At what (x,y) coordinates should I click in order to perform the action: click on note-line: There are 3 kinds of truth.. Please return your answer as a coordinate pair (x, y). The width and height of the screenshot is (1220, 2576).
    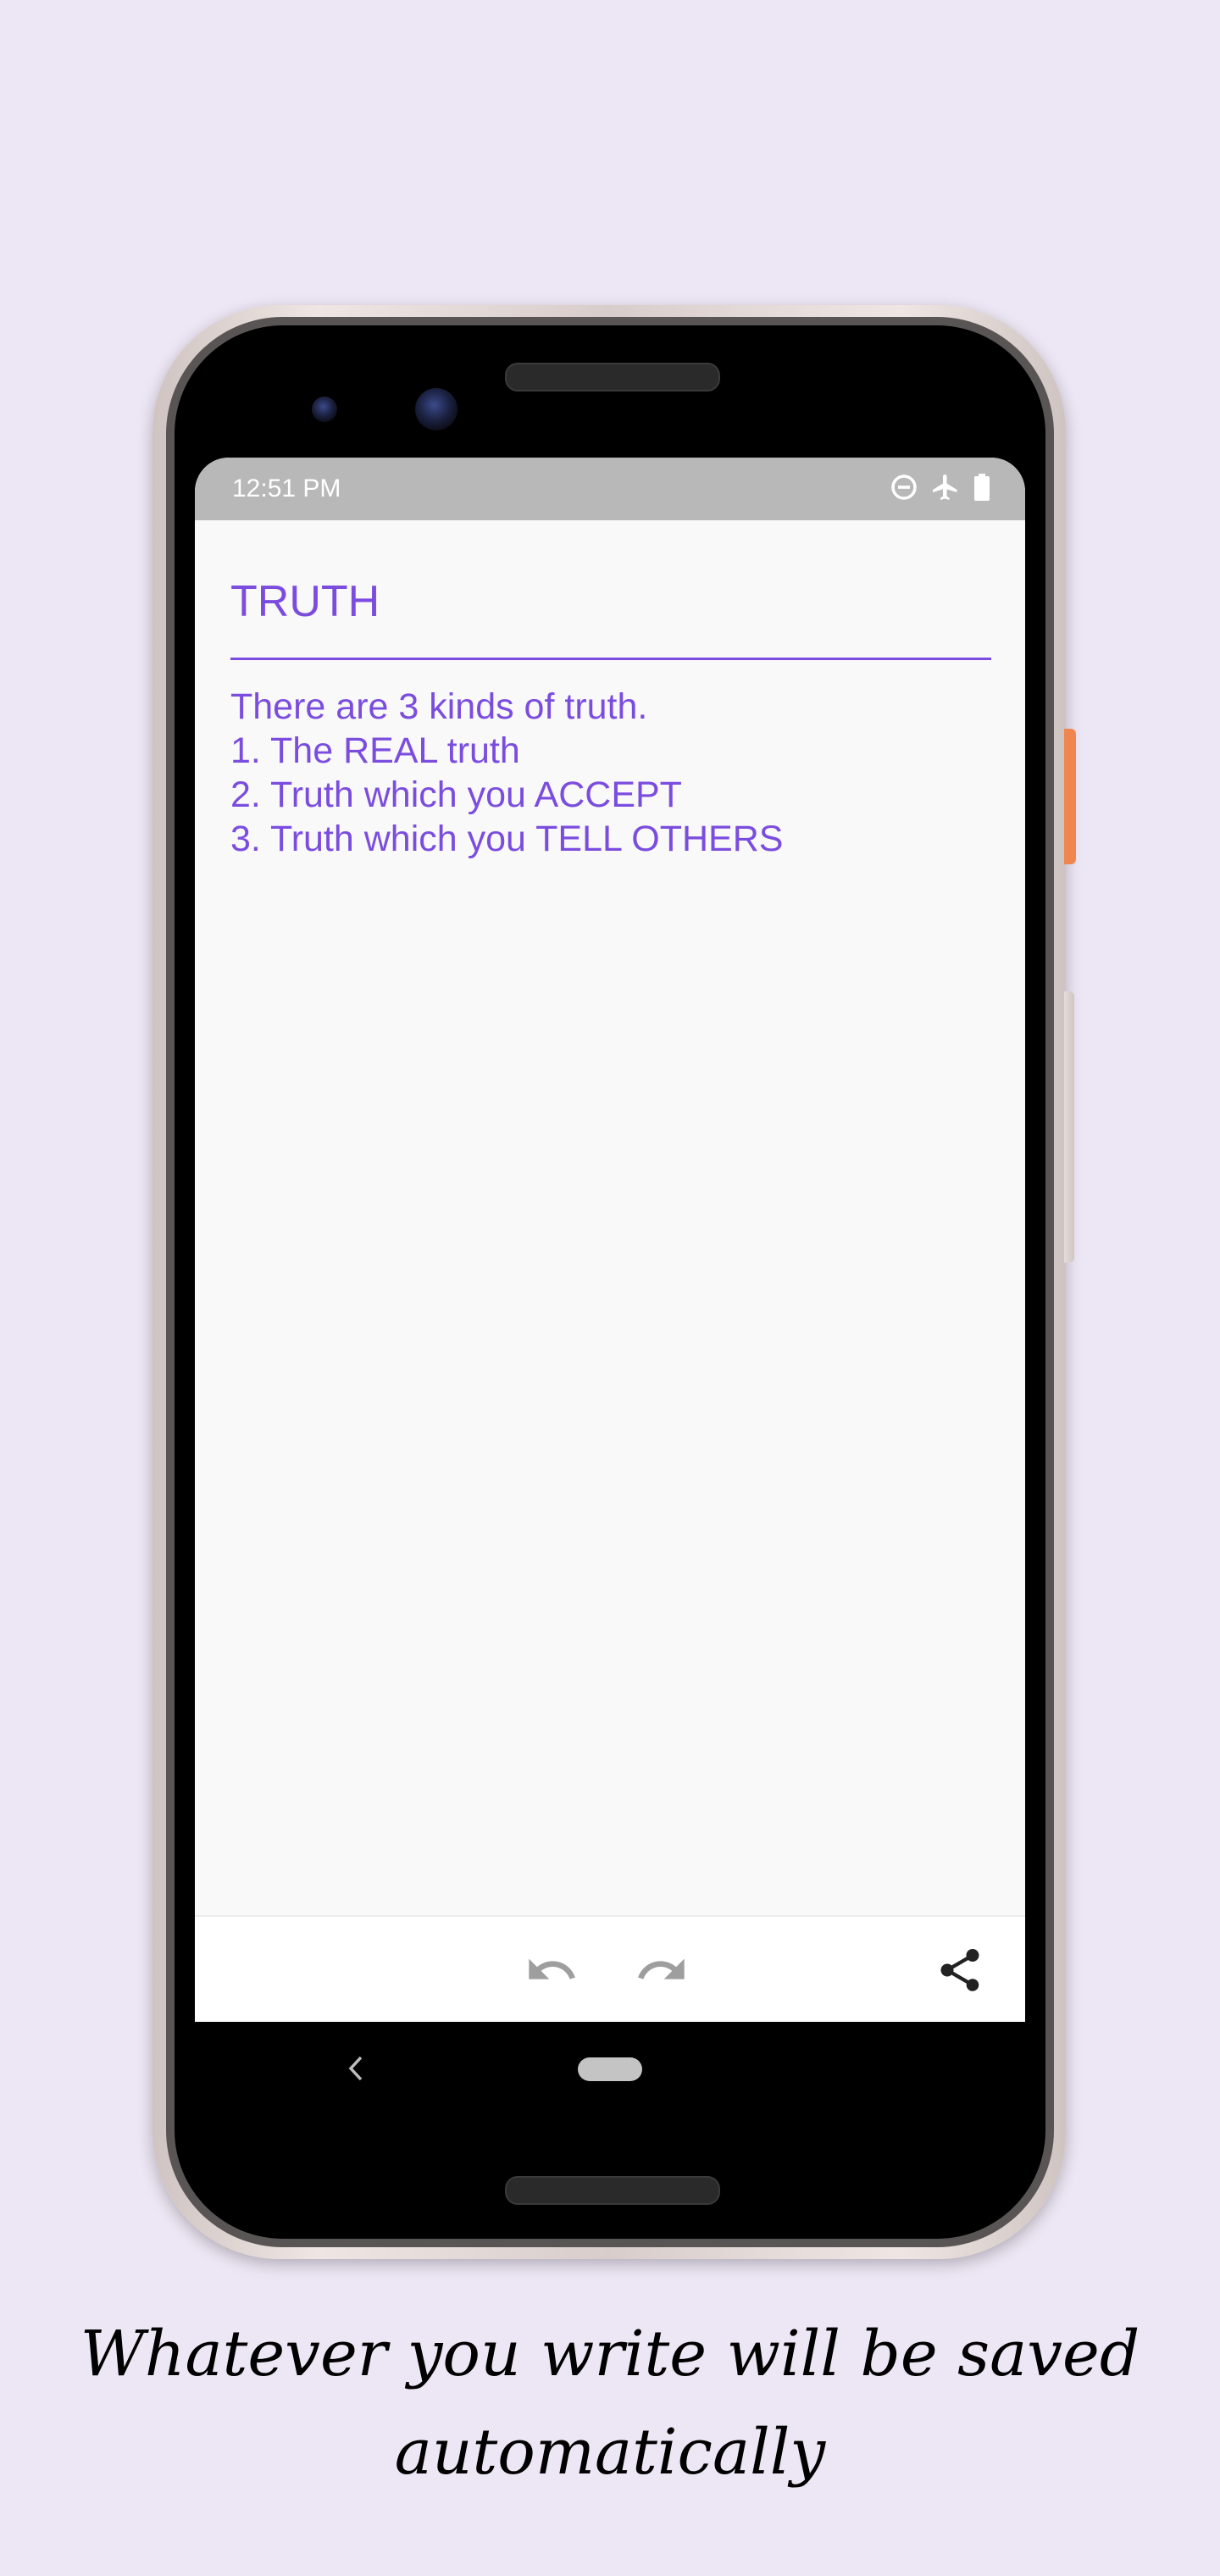
    Looking at the image, I should click on (439, 706).